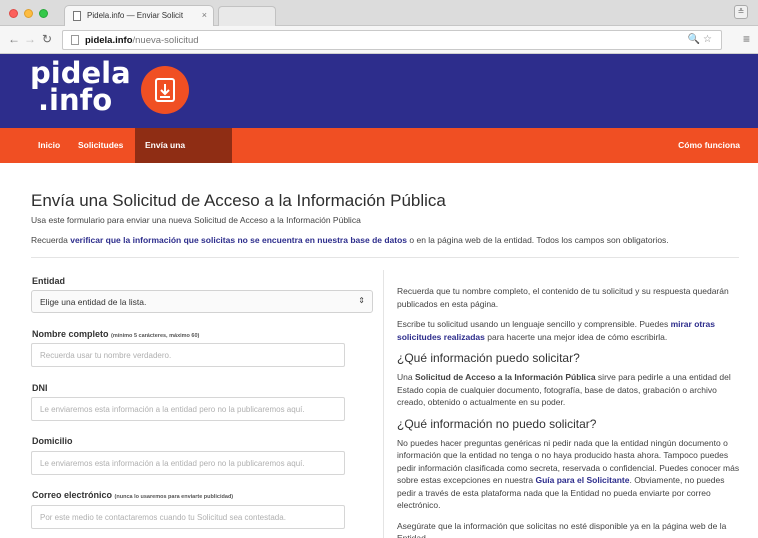 This screenshot has height=538, width=758. Describe the element at coordinates (165, 40) in the screenshot. I see `url-path: /nueva-solicitud` at that location.